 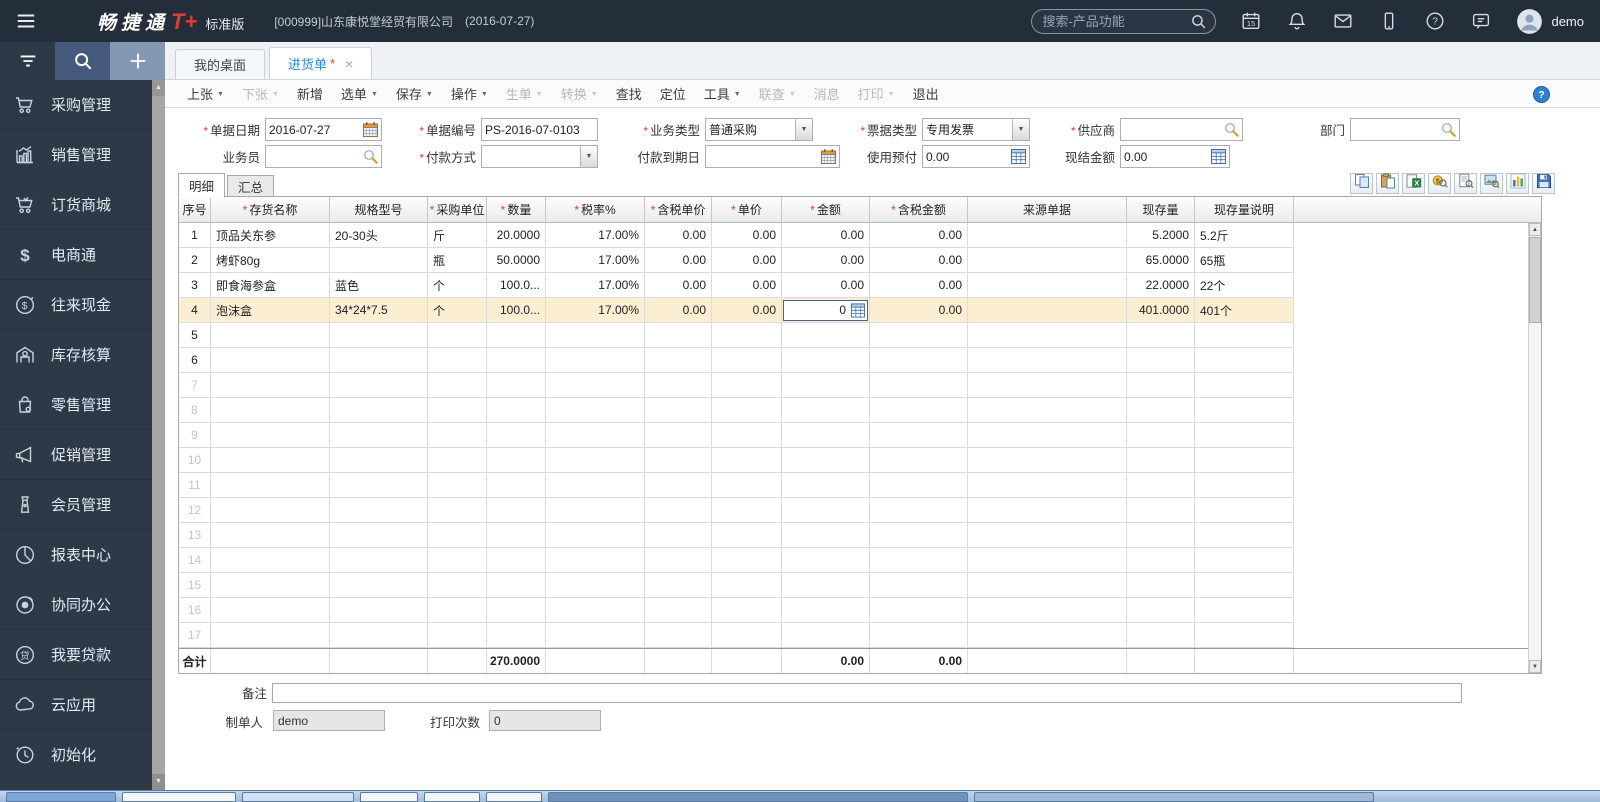 I want to click on save-button, so click(x=1543, y=183).